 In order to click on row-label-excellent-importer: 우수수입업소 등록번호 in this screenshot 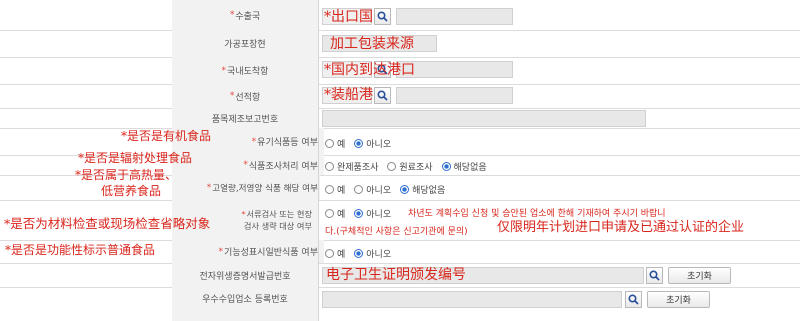, I will do `click(245, 304)`.